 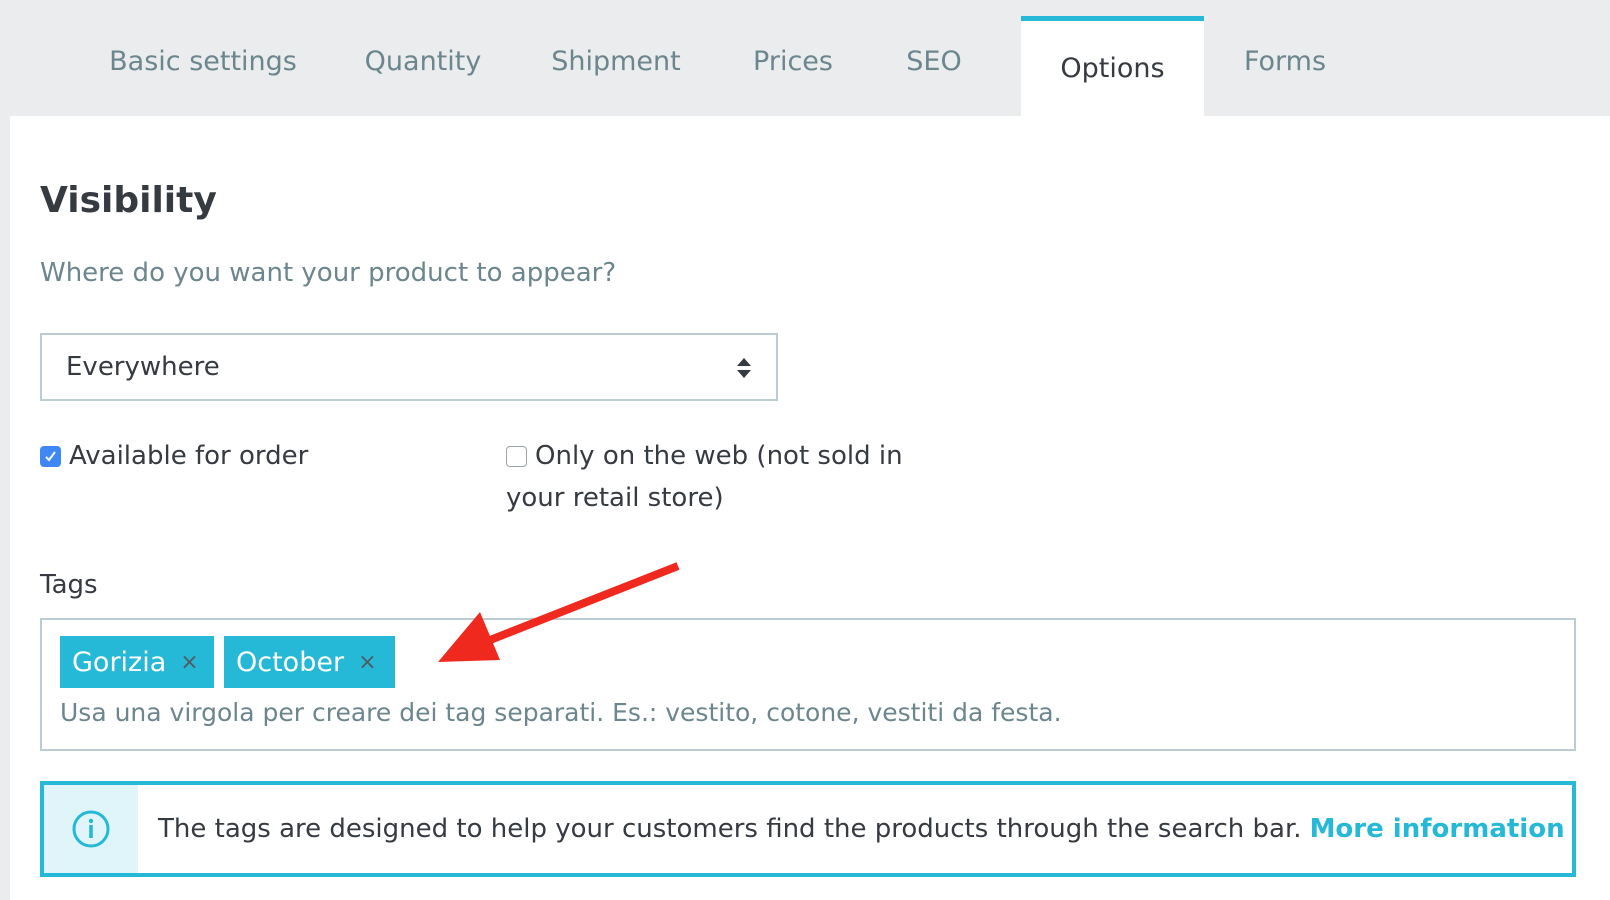 What do you see at coordinates (1285, 61) in the screenshot?
I see `tab-label: Forms` at bounding box center [1285, 61].